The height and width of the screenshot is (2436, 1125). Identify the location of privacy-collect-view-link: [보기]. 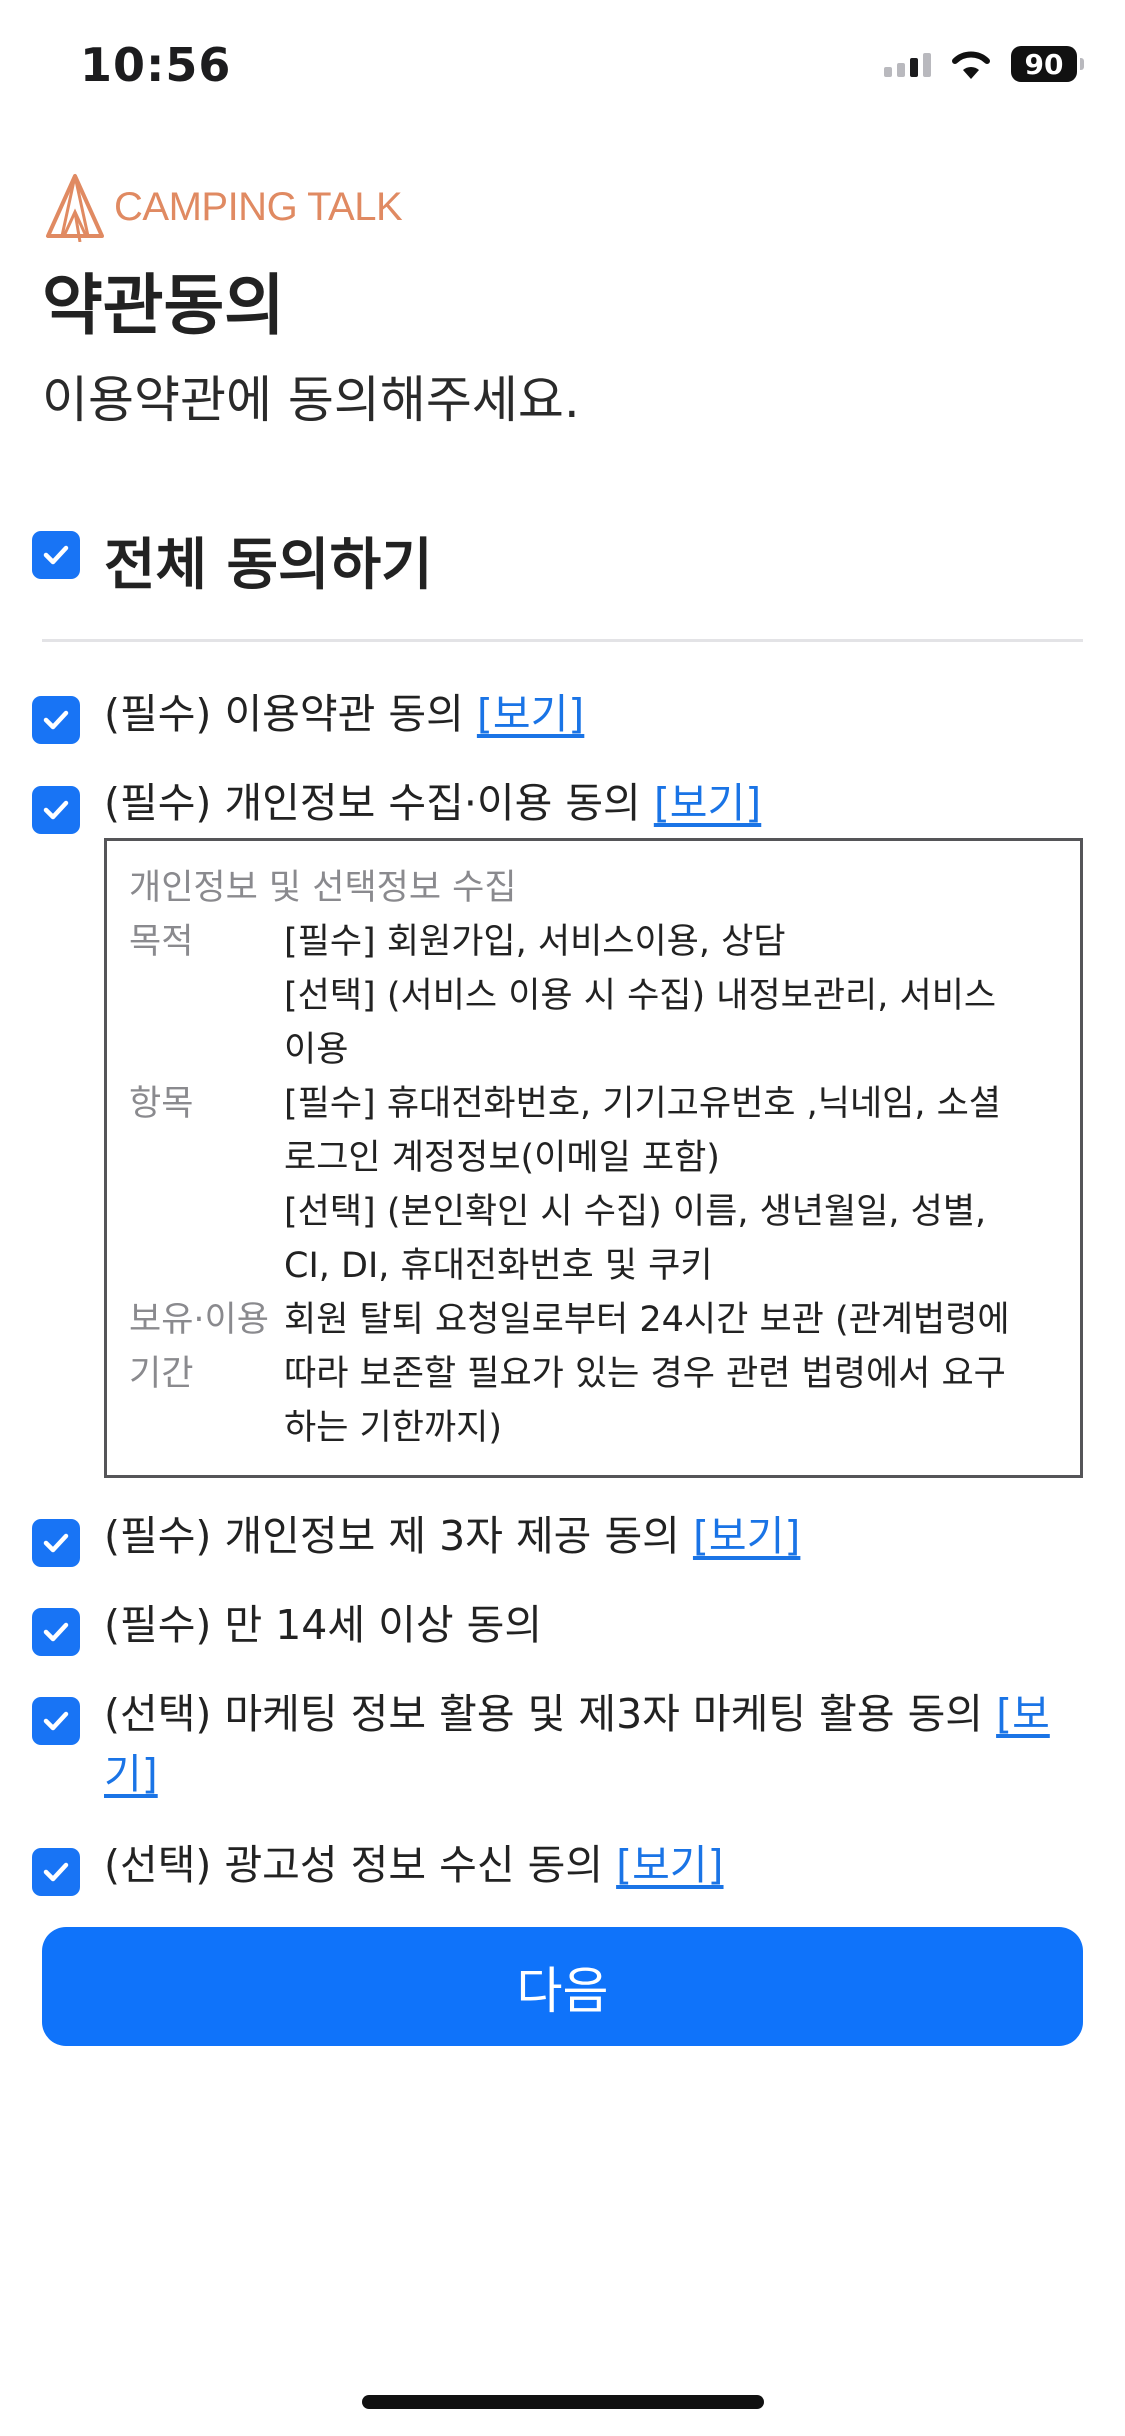
(707, 803).